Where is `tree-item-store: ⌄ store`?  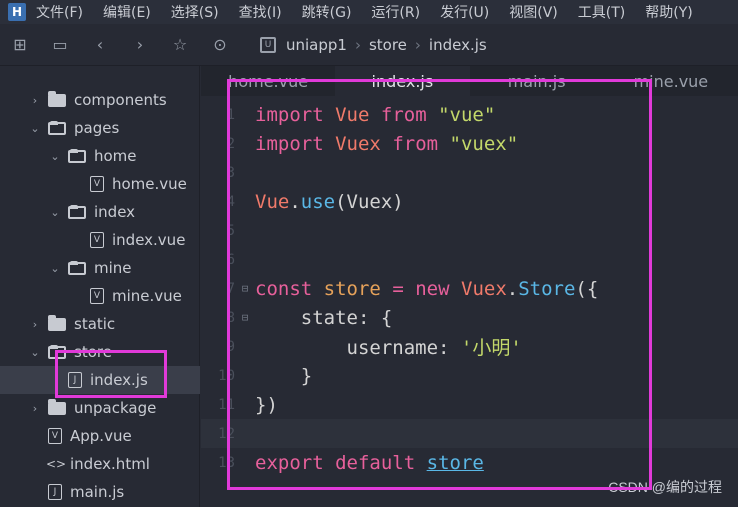
tree-item-store: ⌄ store is located at coordinates (100, 352).